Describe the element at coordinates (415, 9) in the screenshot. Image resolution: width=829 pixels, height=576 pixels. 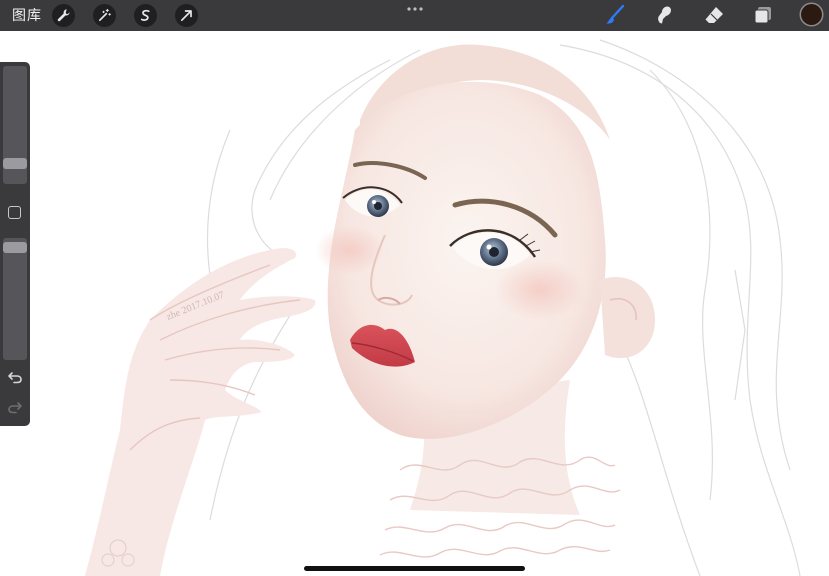
I see `more-options-icon` at that location.